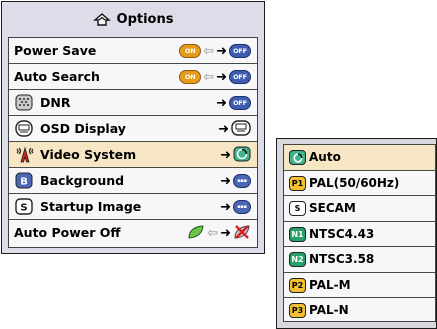 Image resolution: width=437 pixels, height=329 pixels. Describe the element at coordinates (133, 51) in the screenshot. I see `option-power-save: Power Save ON ⇦ ➜ OFF` at that location.